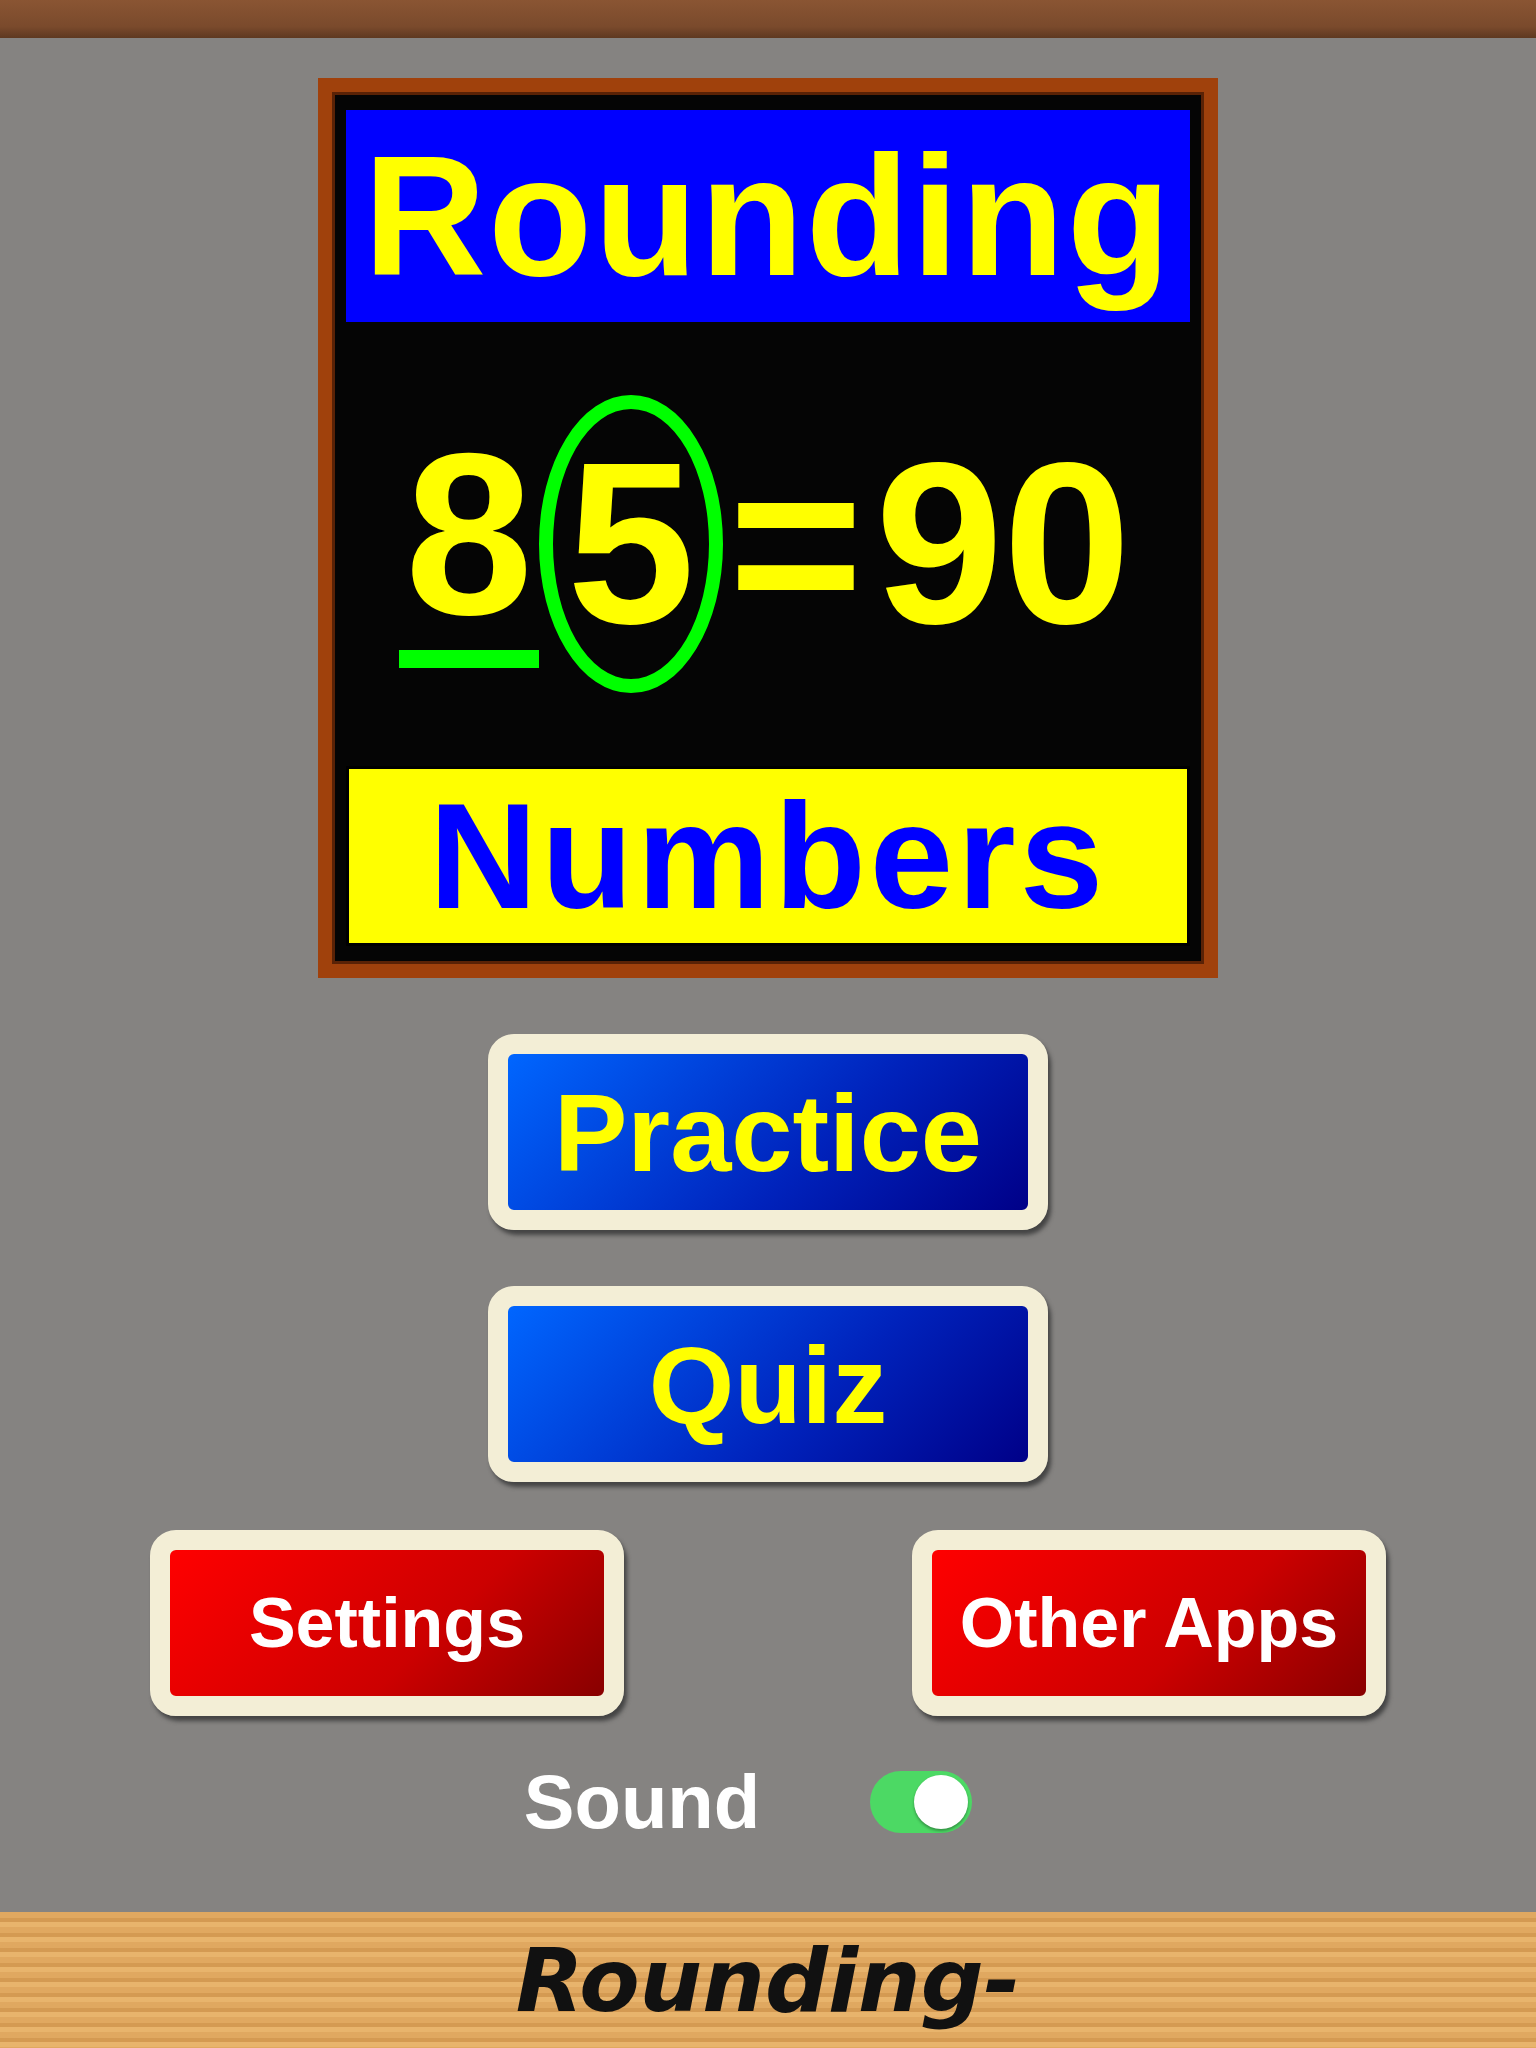 The height and width of the screenshot is (2048, 1536). I want to click on sound-label: Sound, so click(642, 1801).